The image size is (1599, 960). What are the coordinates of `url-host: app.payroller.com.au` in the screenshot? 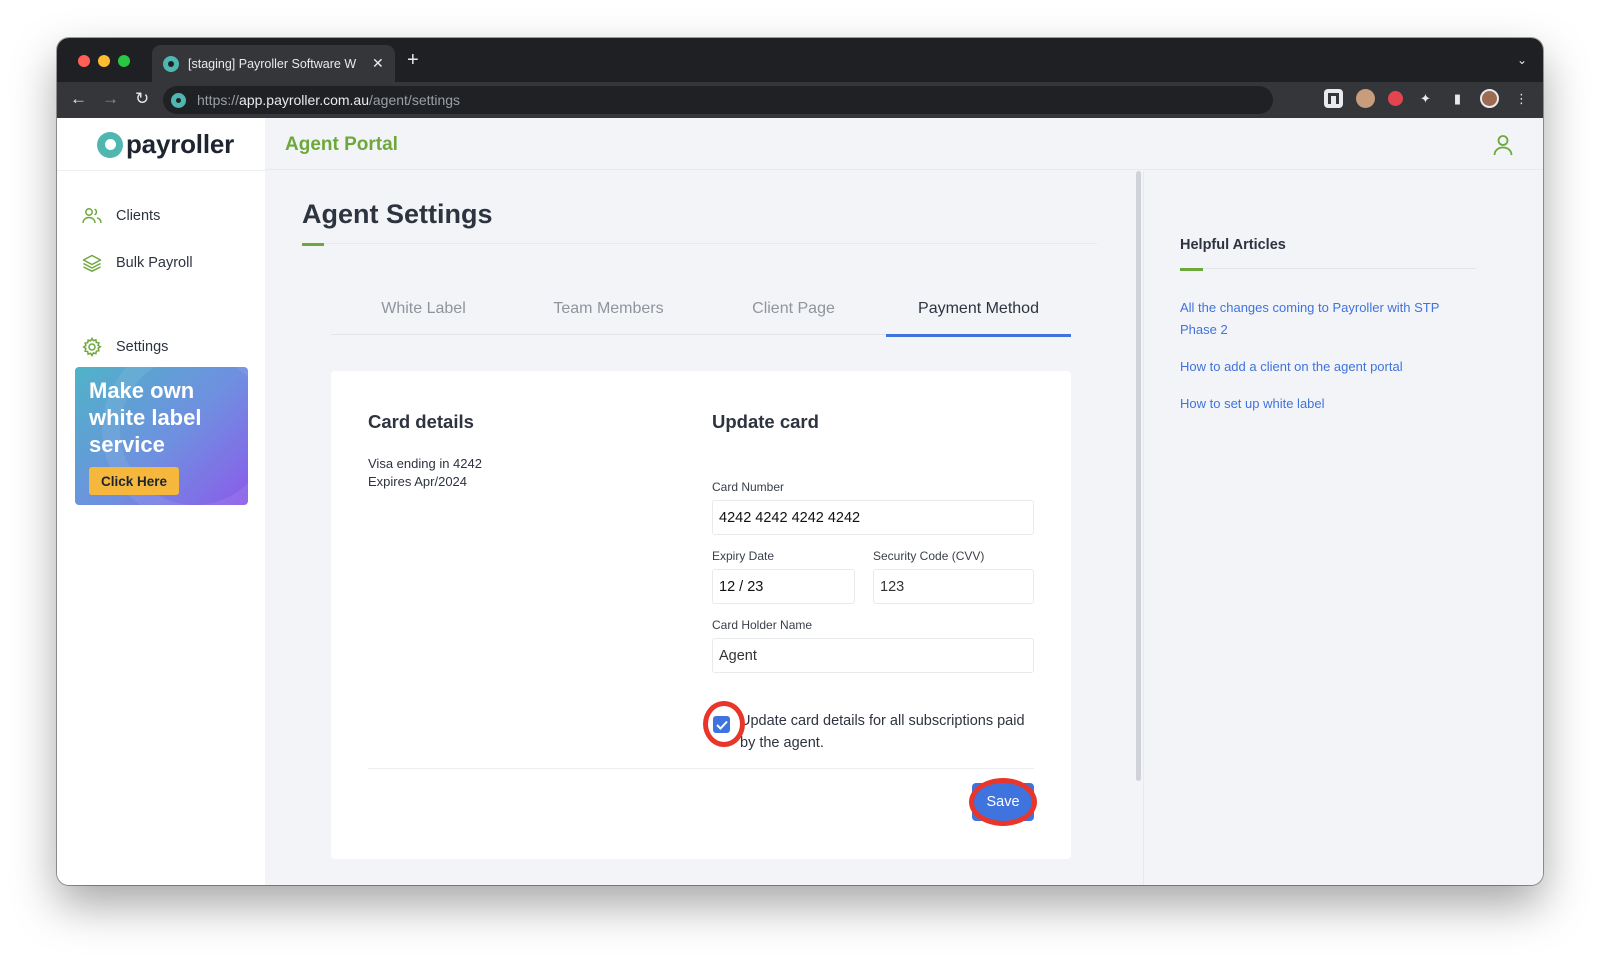 It's located at (304, 100).